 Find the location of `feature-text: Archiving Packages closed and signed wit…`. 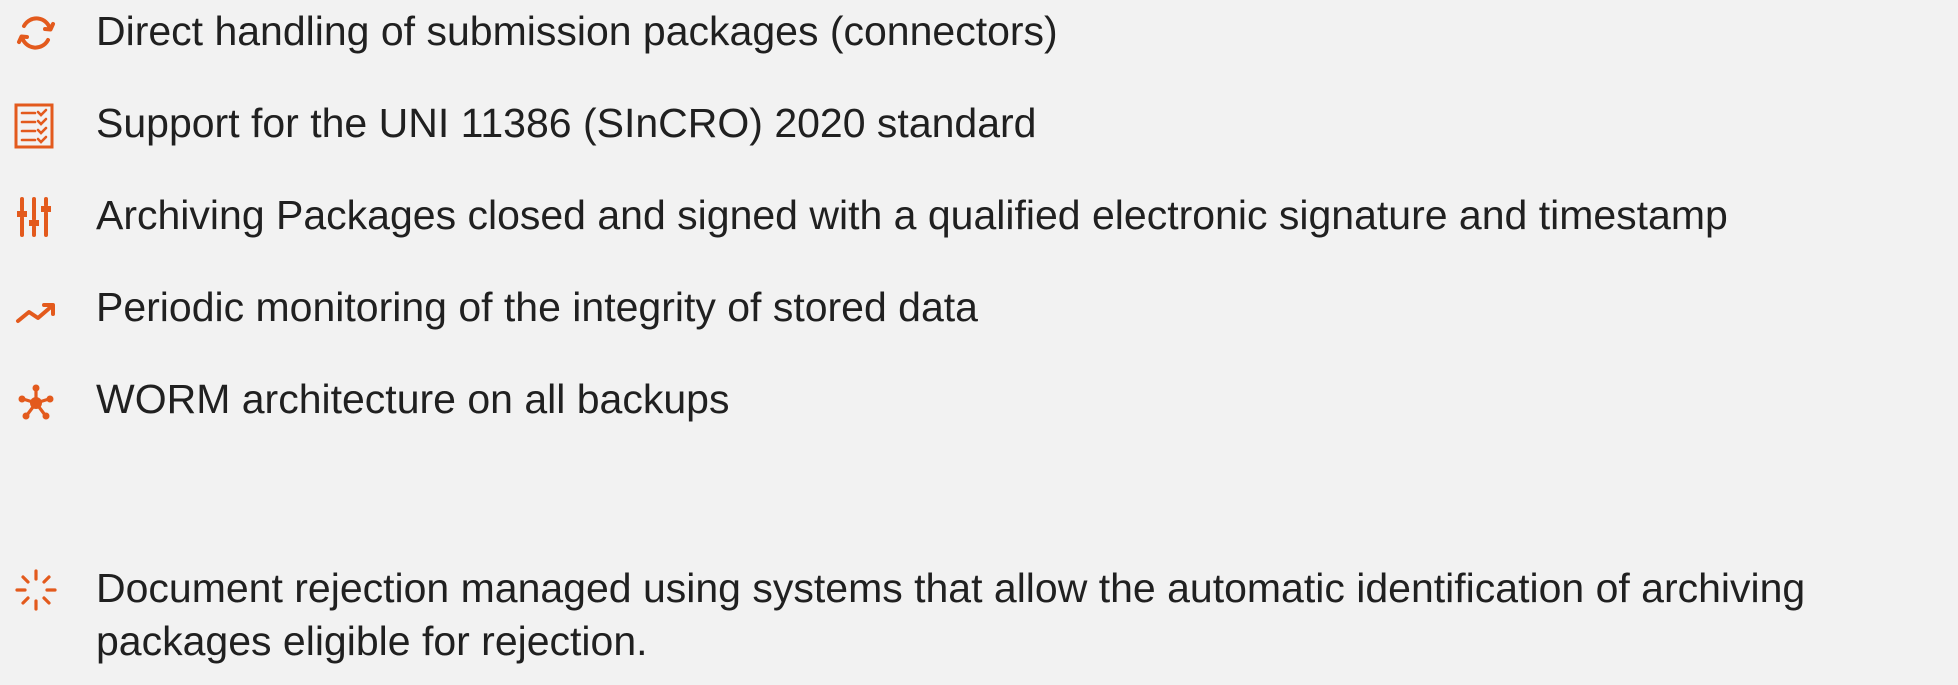

feature-text: Archiving Packages closed and signed wit… is located at coordinates (912, 215).